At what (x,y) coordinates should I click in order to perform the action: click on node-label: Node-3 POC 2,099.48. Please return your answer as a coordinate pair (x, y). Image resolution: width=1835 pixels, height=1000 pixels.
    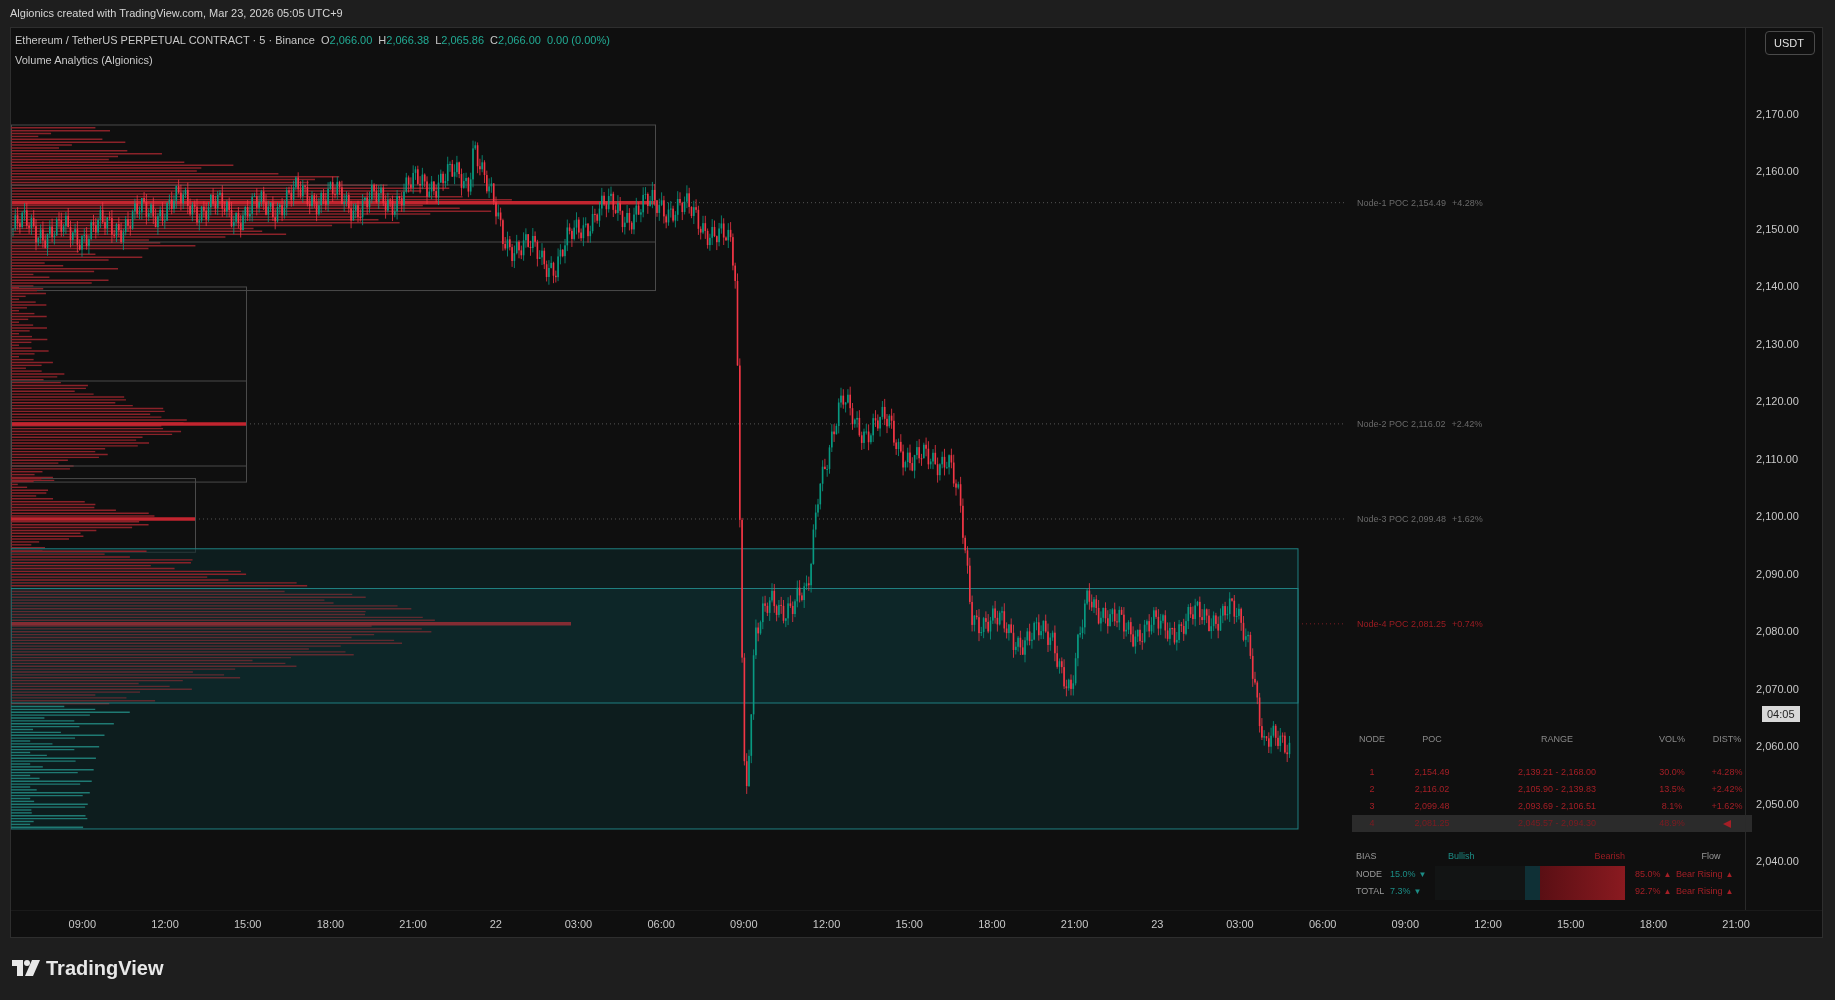
    Looking at the image, I should click on (1402, 519).